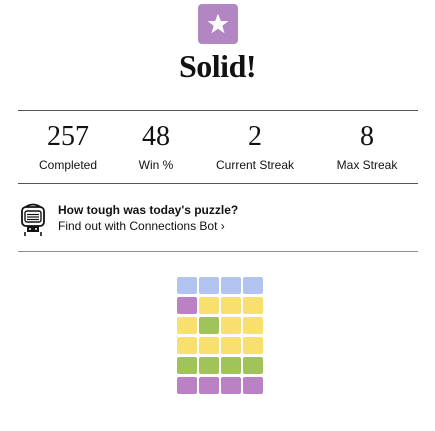 This screenshot has width=435, height=431. I want to click on robot-icon, so click(33, 219).